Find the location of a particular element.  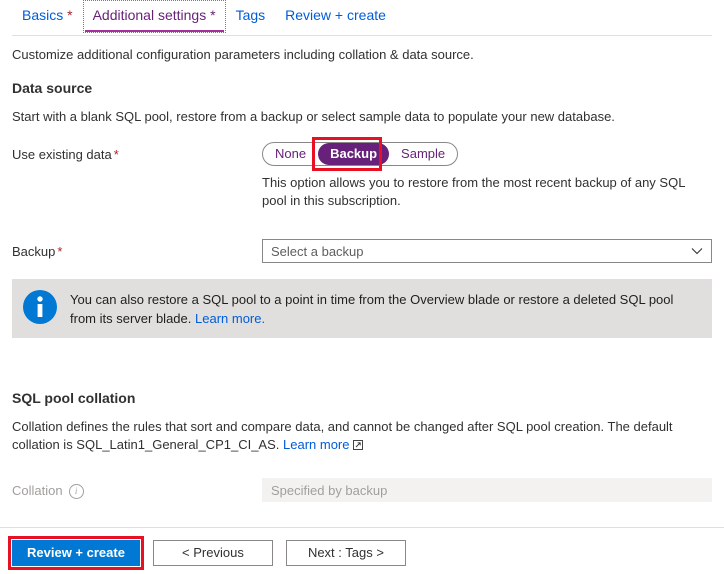

use-existing-data-choicegroup: None Backup Sample is located at coordinates (360, 154).